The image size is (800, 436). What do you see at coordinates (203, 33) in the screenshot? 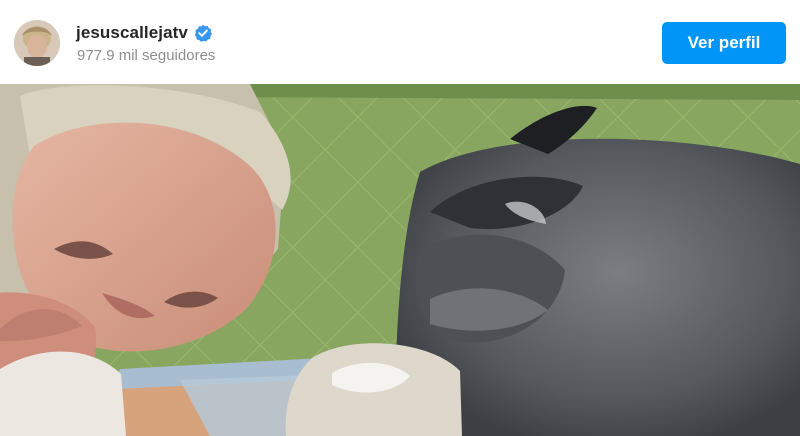
I see `verified-badge-icon` at bounding box center [203, 33].